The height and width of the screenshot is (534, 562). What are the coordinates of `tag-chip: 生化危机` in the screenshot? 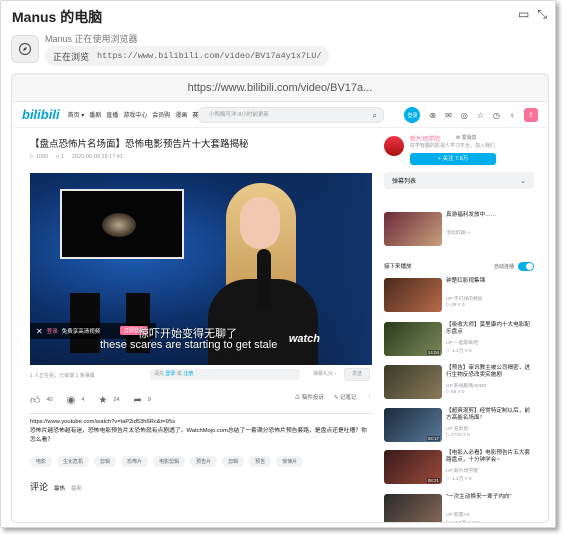 It's located at (73, 461).